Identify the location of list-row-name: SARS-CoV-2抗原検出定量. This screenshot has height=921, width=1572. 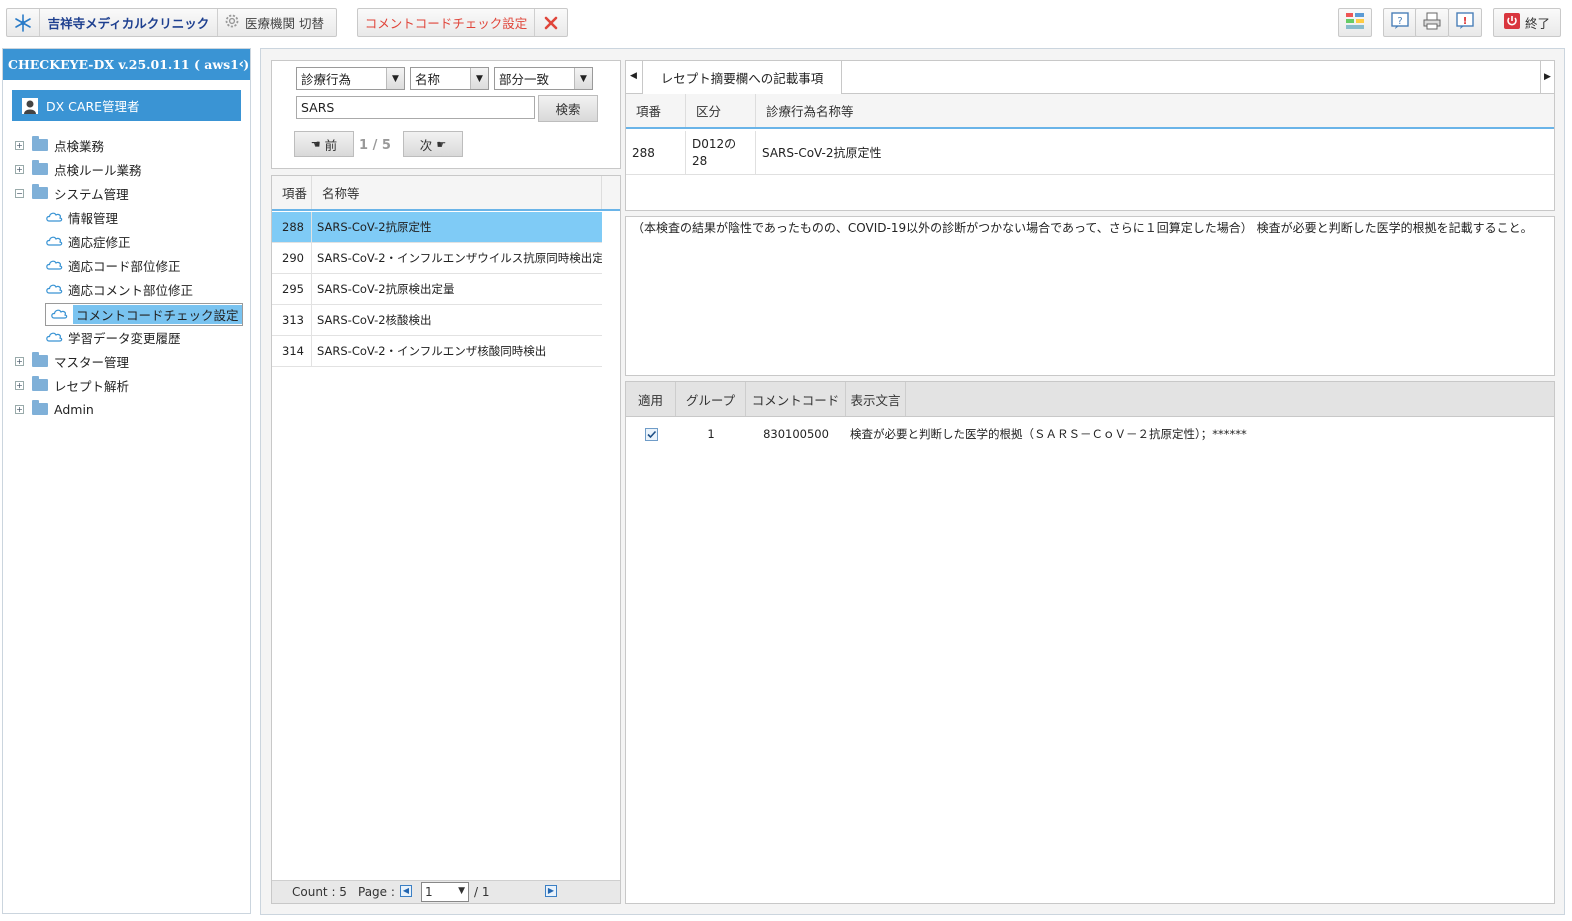
(386, 289).